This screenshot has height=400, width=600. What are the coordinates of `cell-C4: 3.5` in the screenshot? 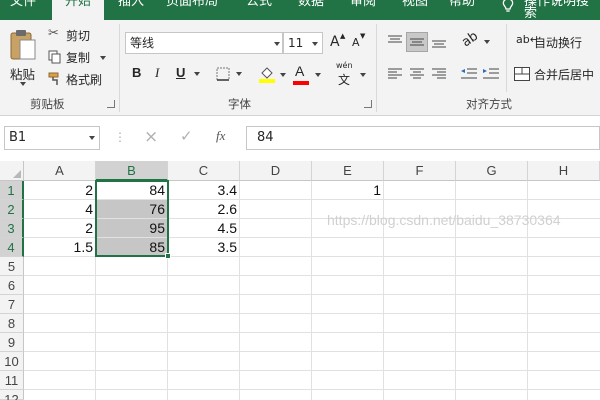 It's located at (204, 247).